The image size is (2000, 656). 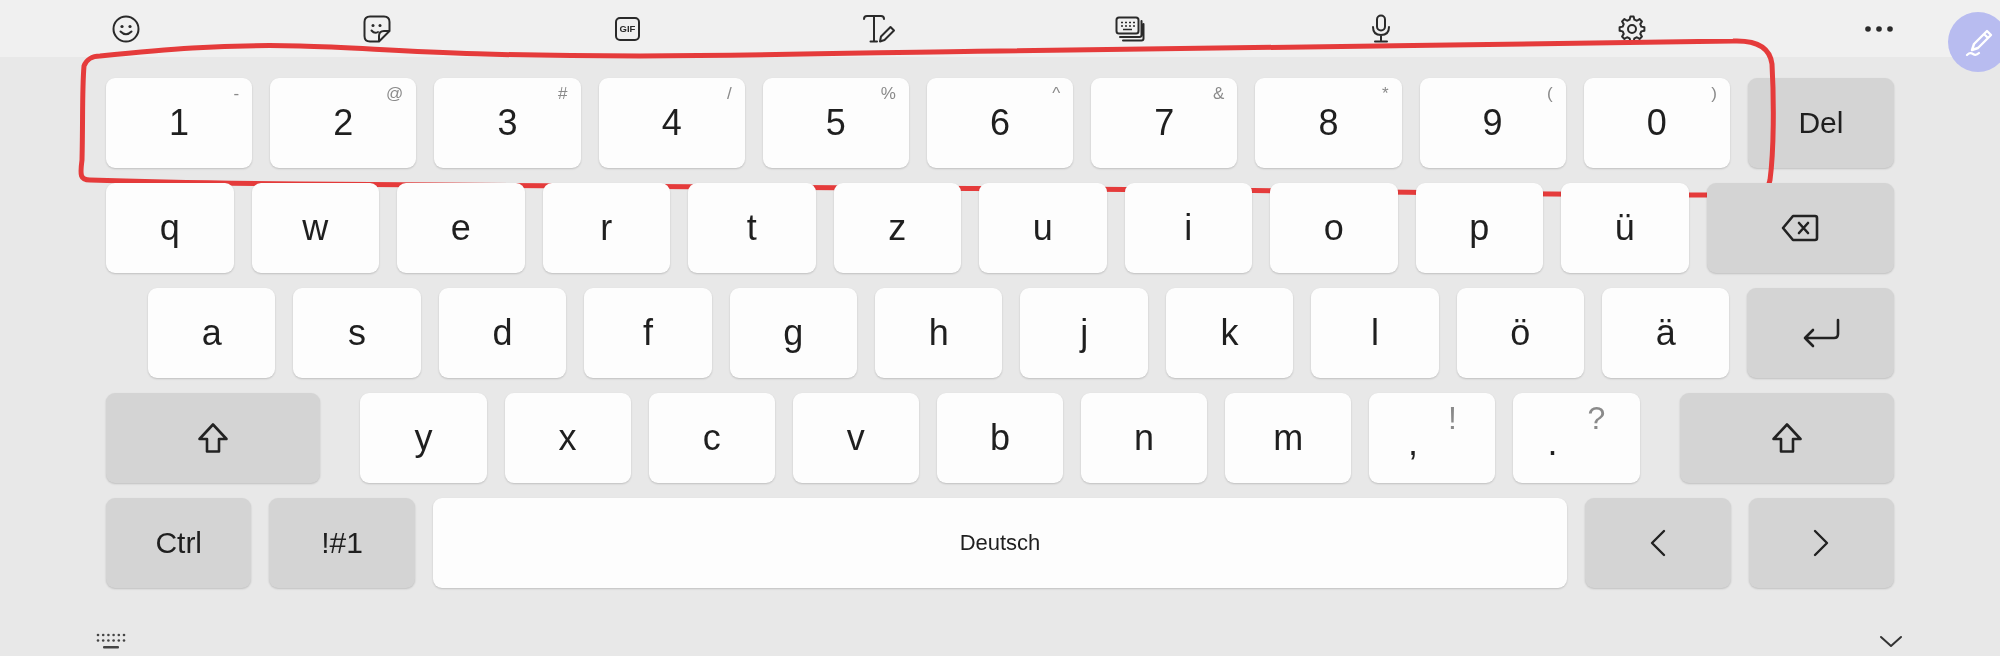 I want to click on keyboard-stack-icon, so click(x=1129, y=28).